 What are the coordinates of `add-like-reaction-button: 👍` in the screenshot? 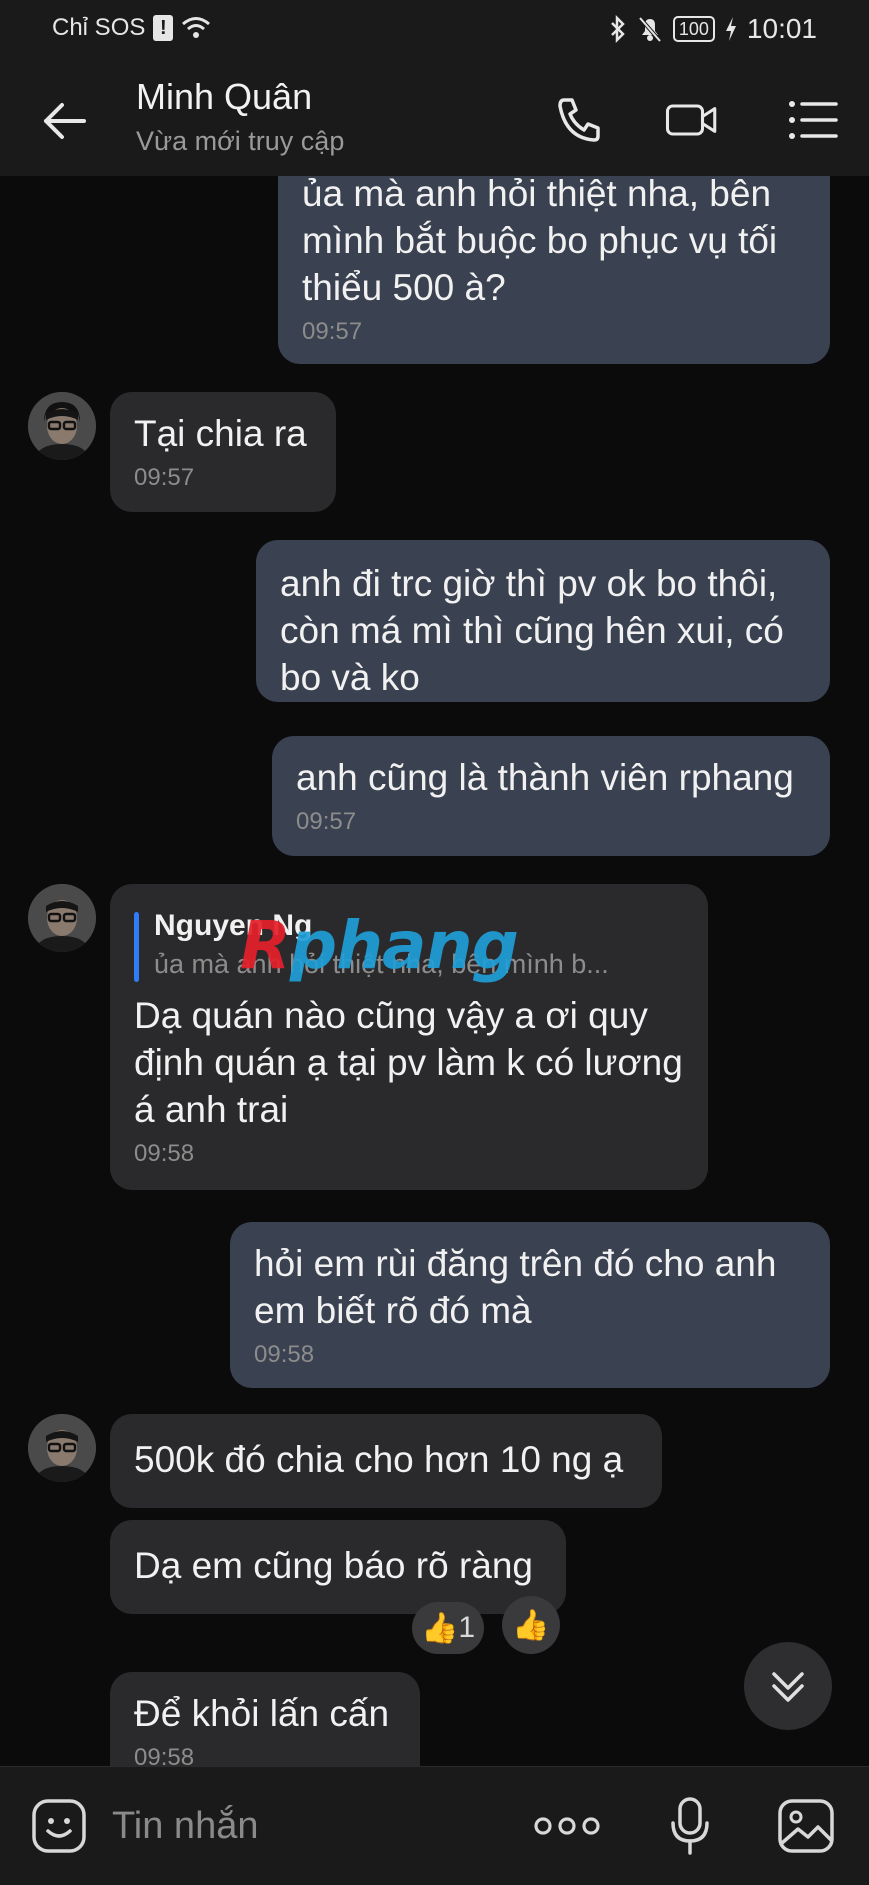 It's located at (531, 1625).